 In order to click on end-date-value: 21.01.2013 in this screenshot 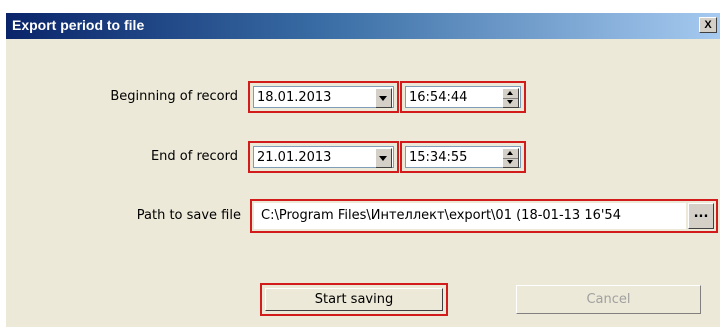, I will do `click(294, 157)`.